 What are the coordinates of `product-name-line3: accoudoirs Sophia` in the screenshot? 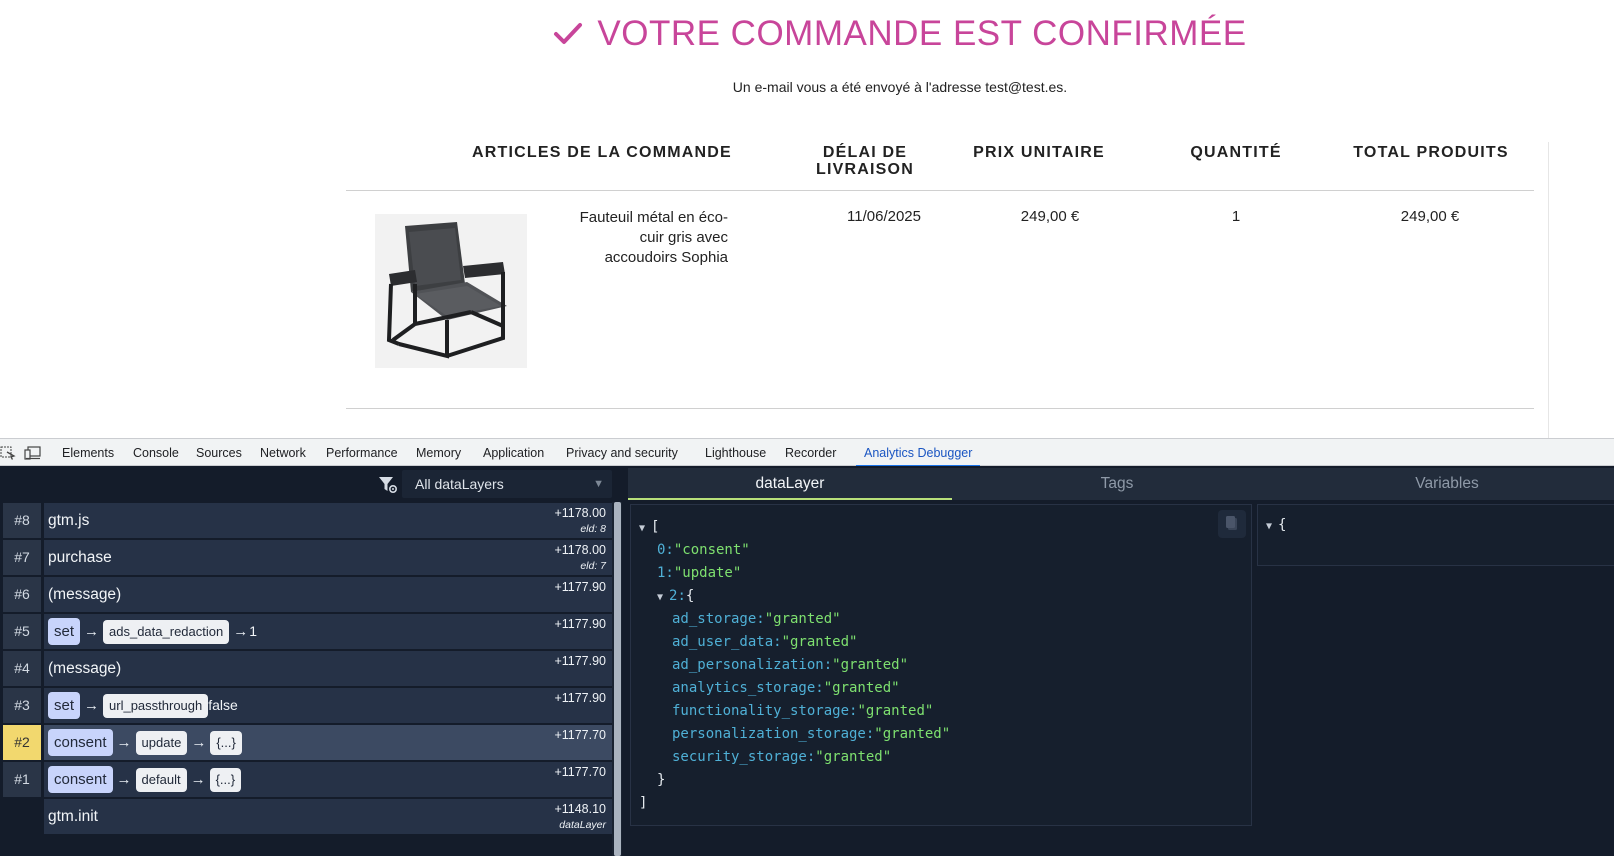 It's located at (666, 257).